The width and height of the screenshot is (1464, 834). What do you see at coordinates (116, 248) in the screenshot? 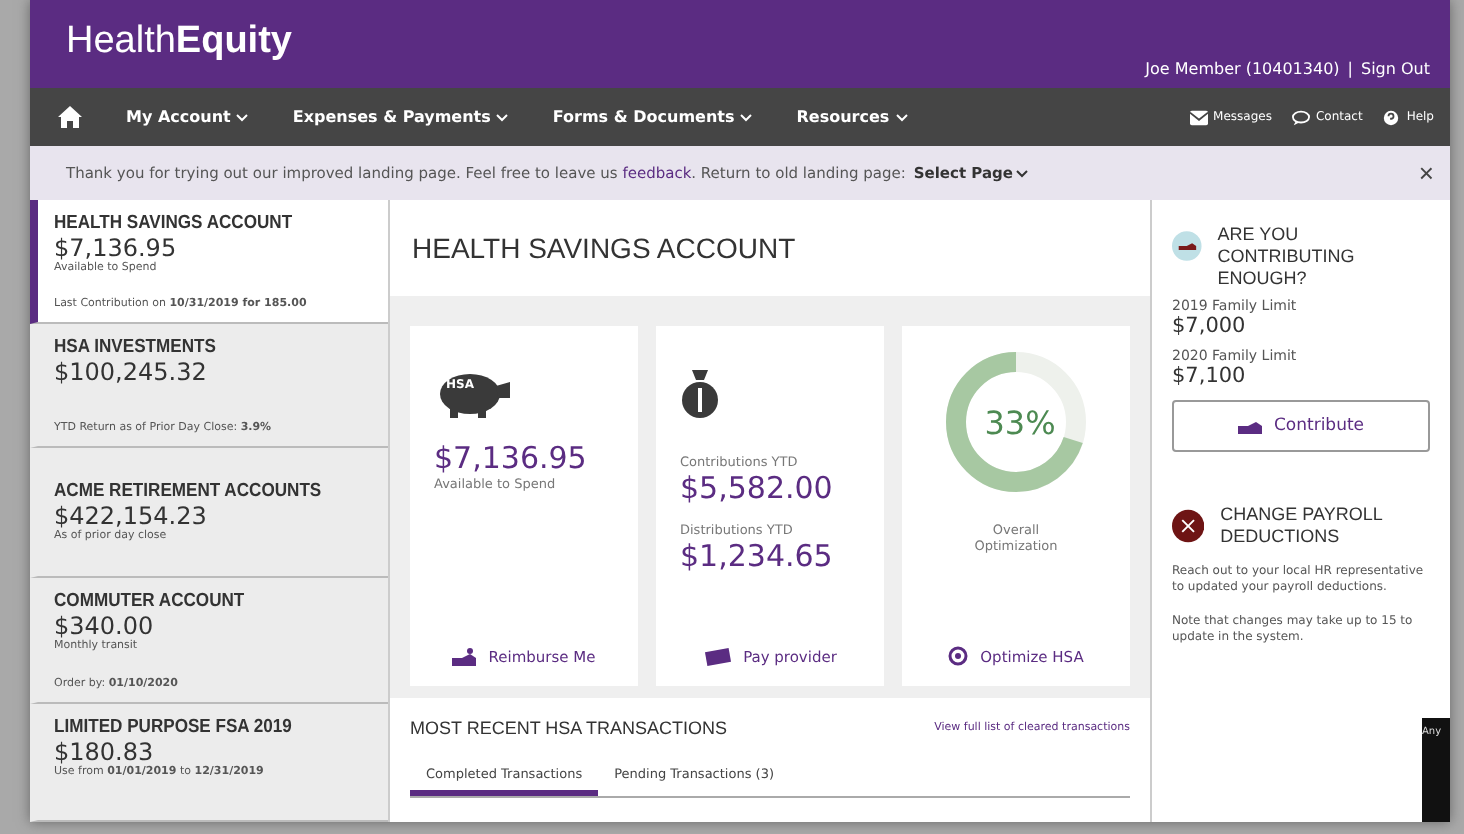
I see `account-amount: $7,136.95` at bounding box center [116, 248].